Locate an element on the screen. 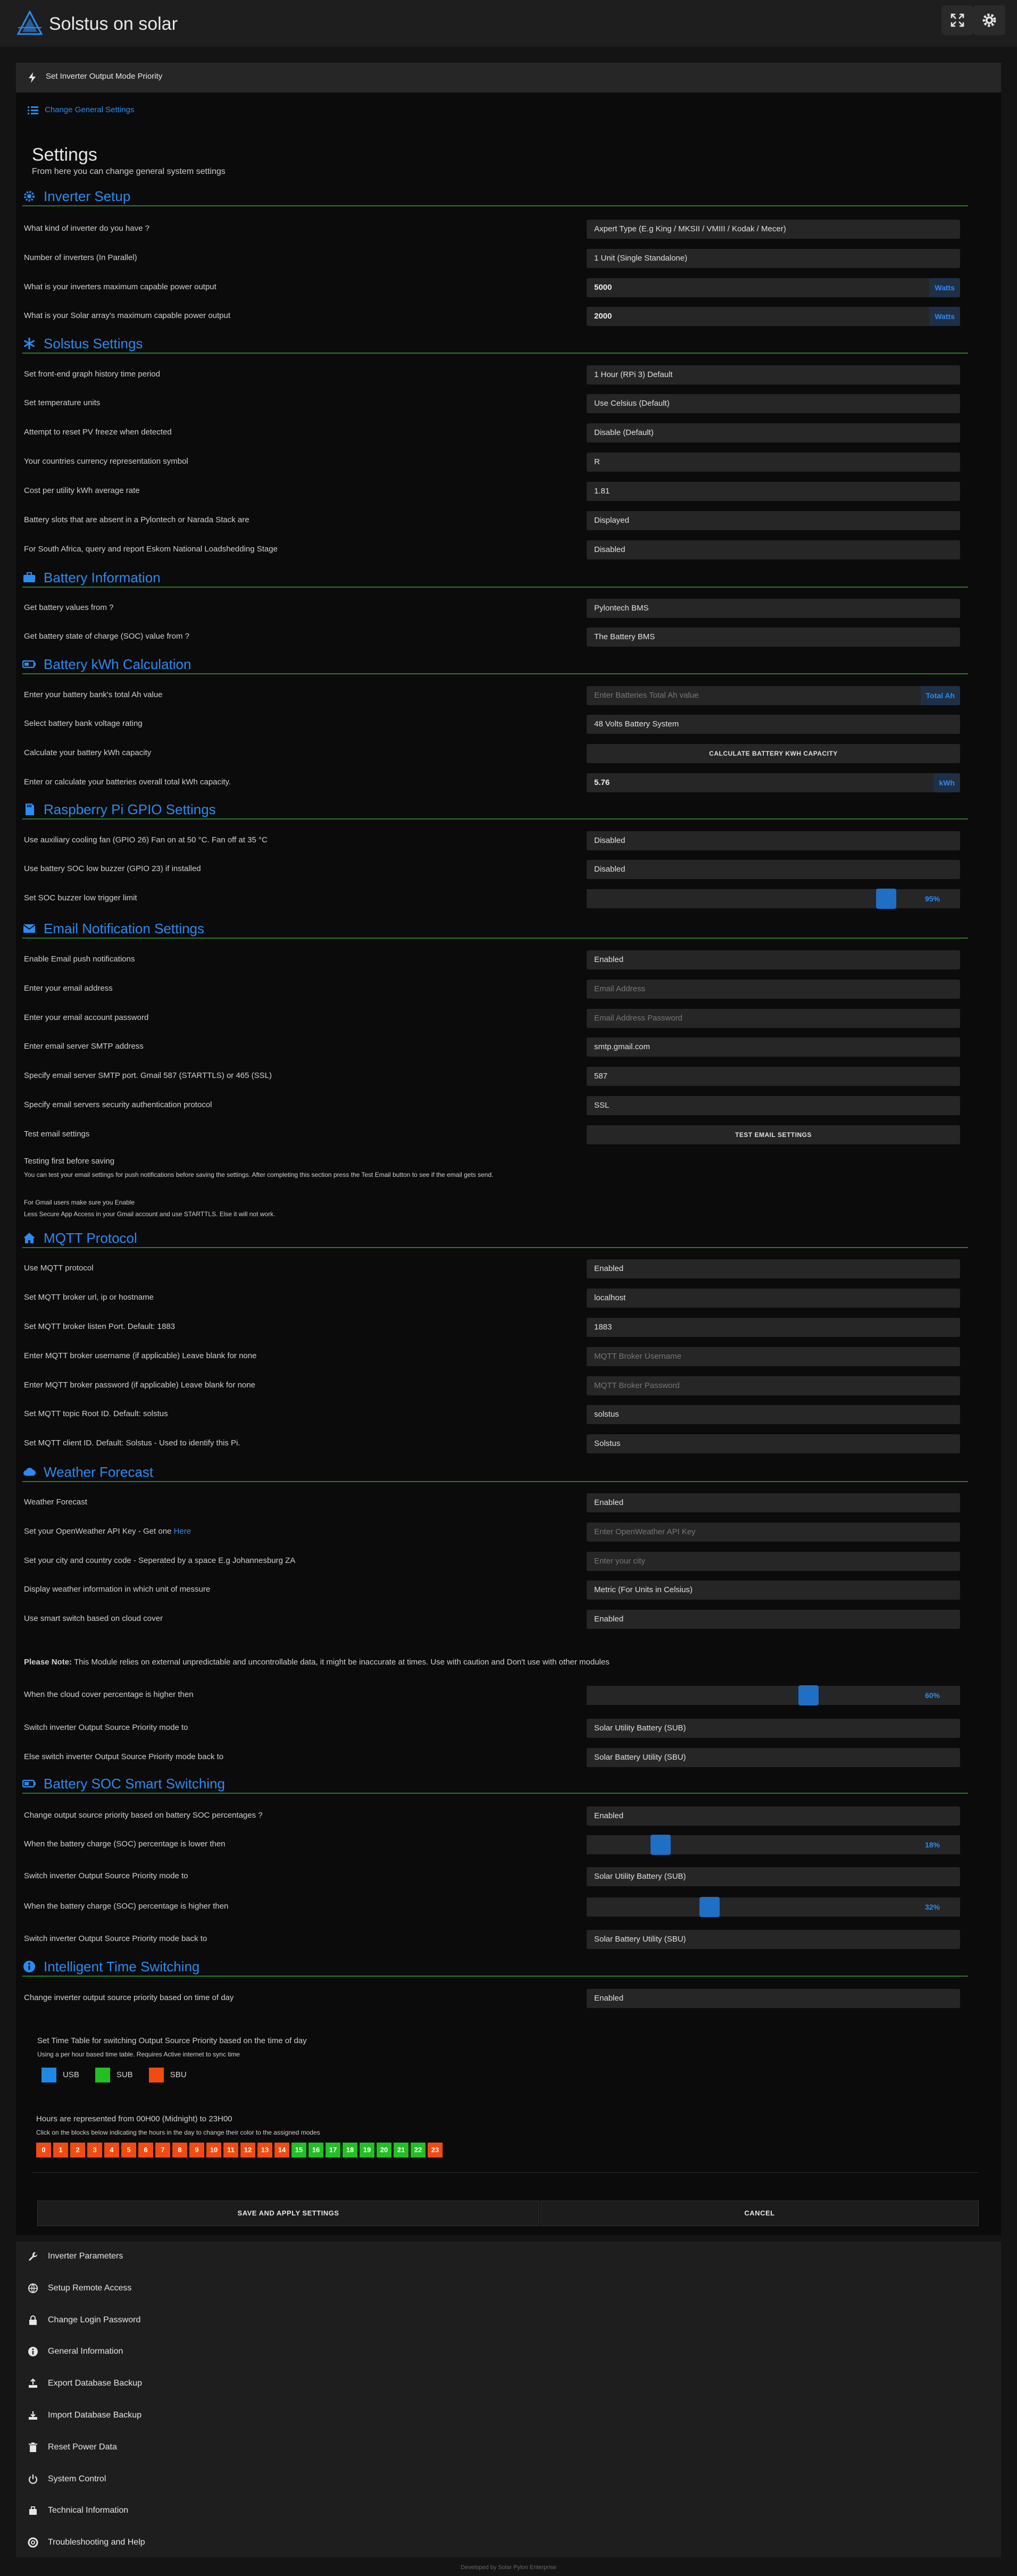  menu-item-system-control: System Control is located at coordinates (67, 2479).